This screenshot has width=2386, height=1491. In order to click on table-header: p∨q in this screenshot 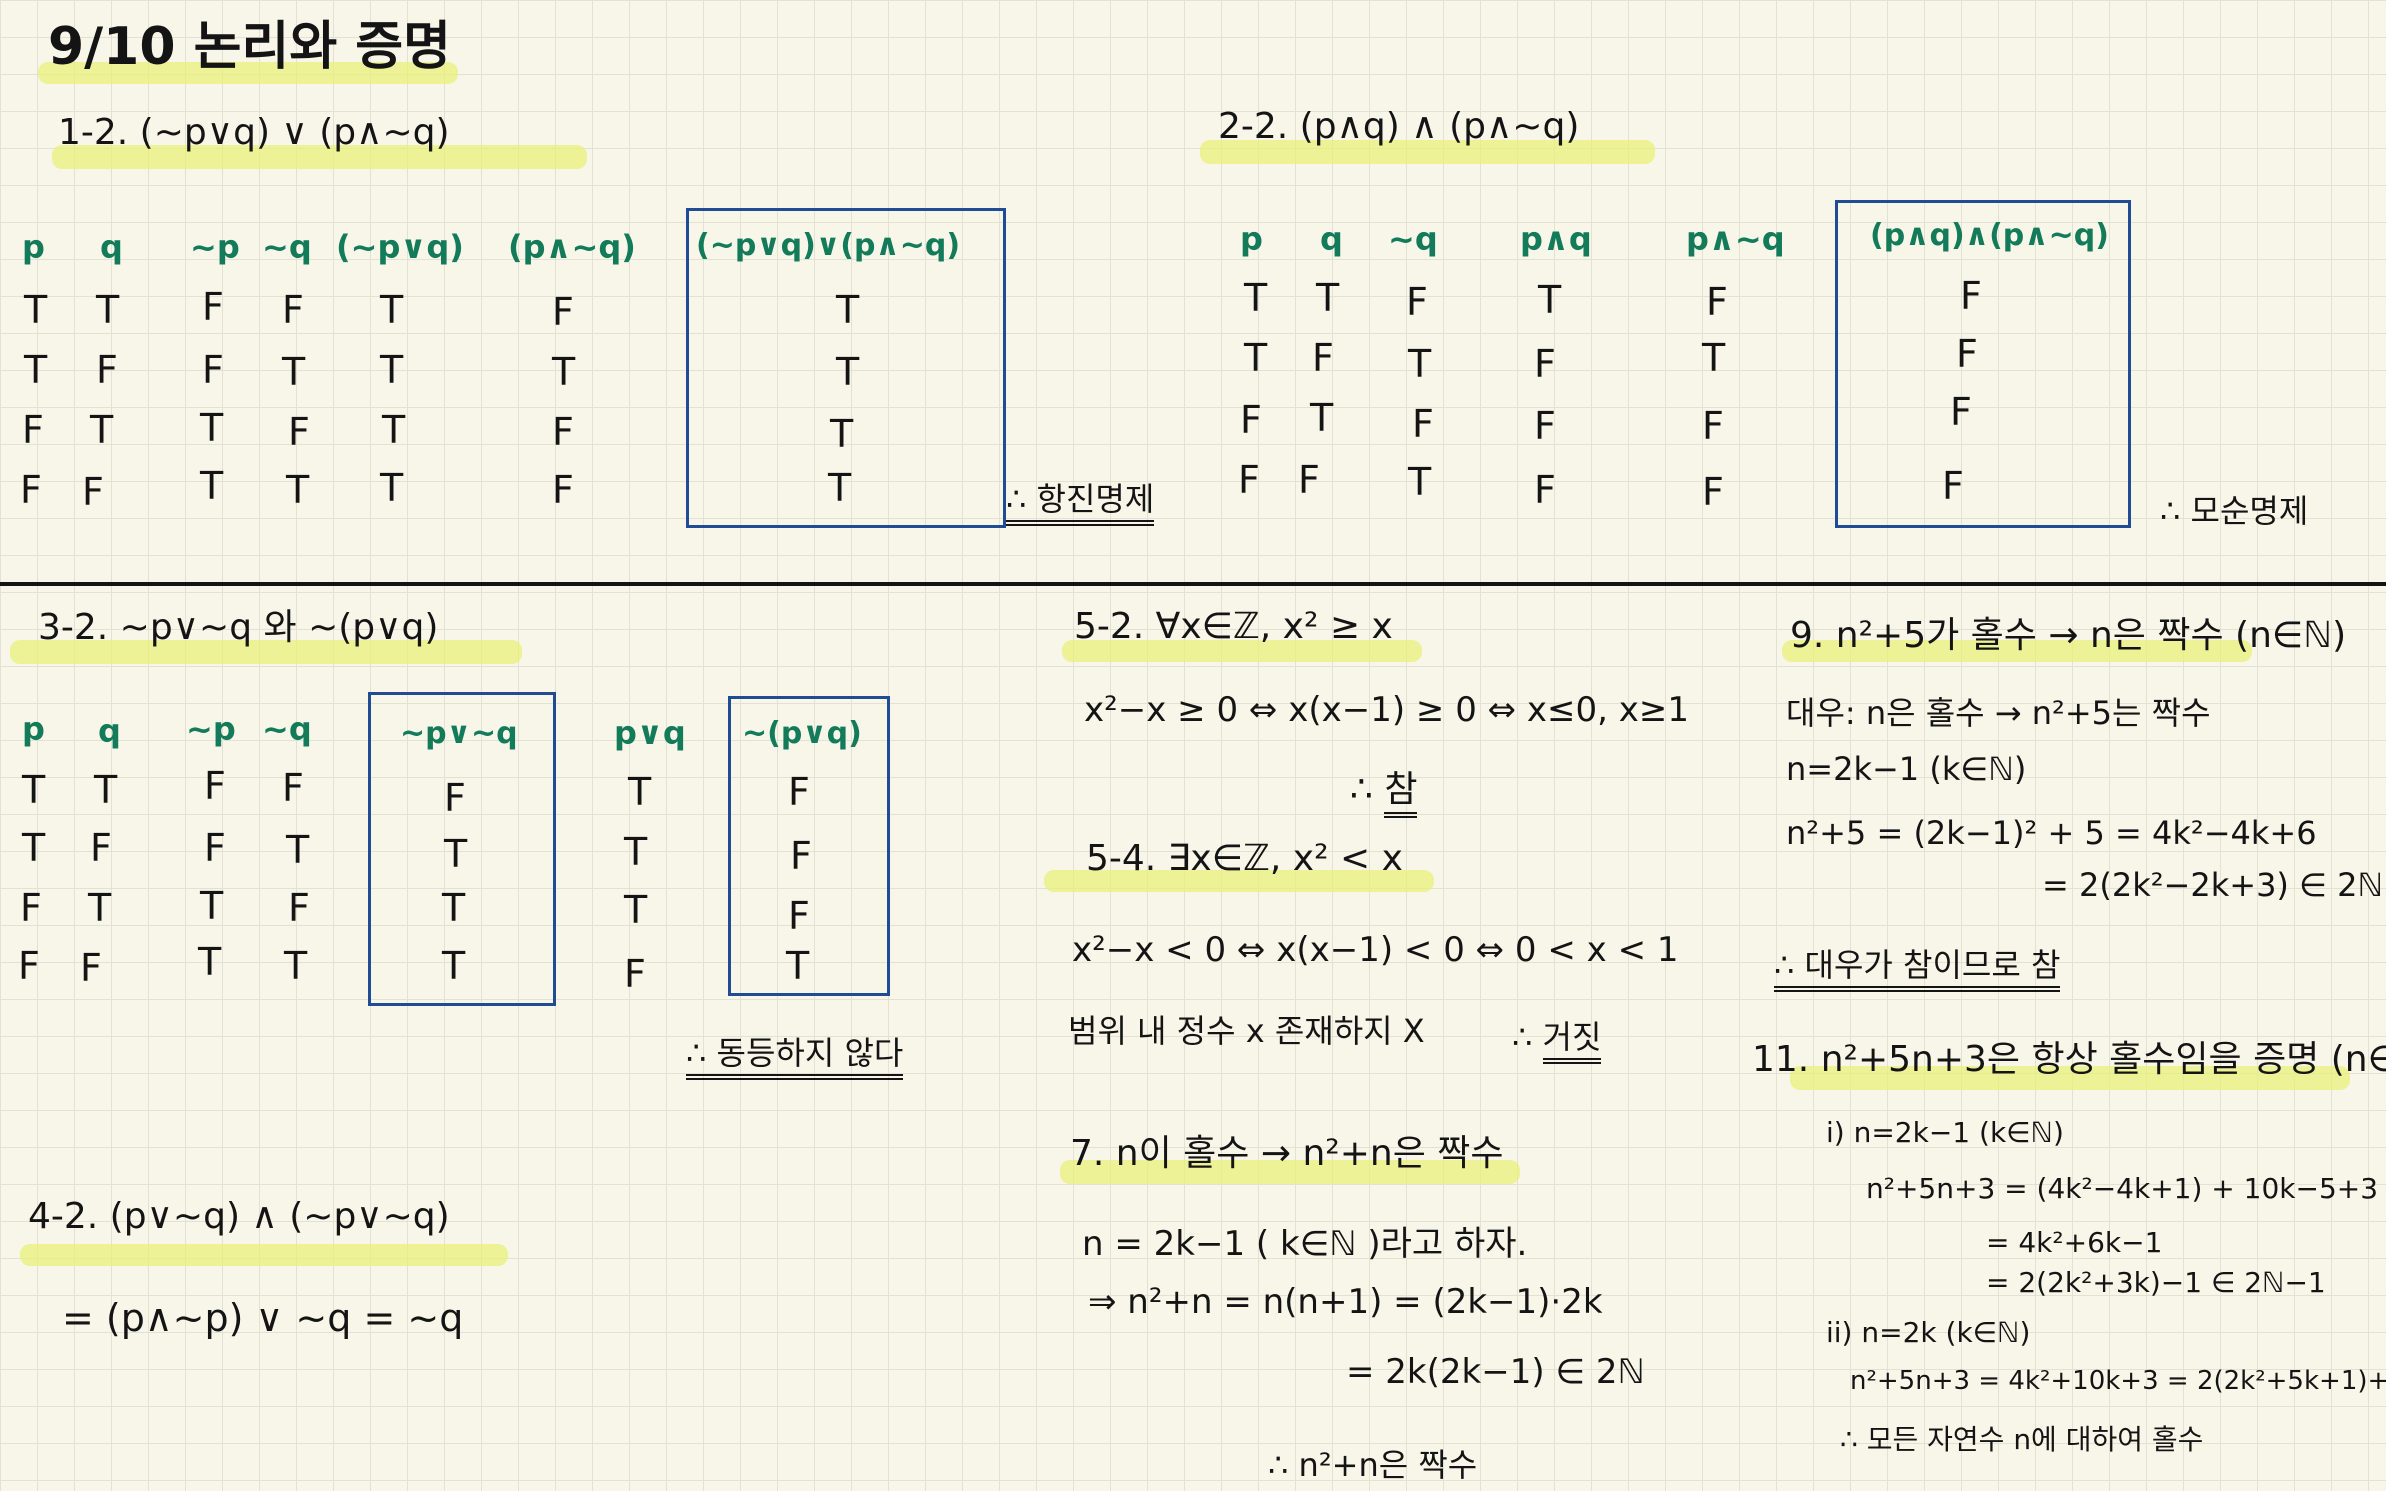, I will do `click(650, 733)`.